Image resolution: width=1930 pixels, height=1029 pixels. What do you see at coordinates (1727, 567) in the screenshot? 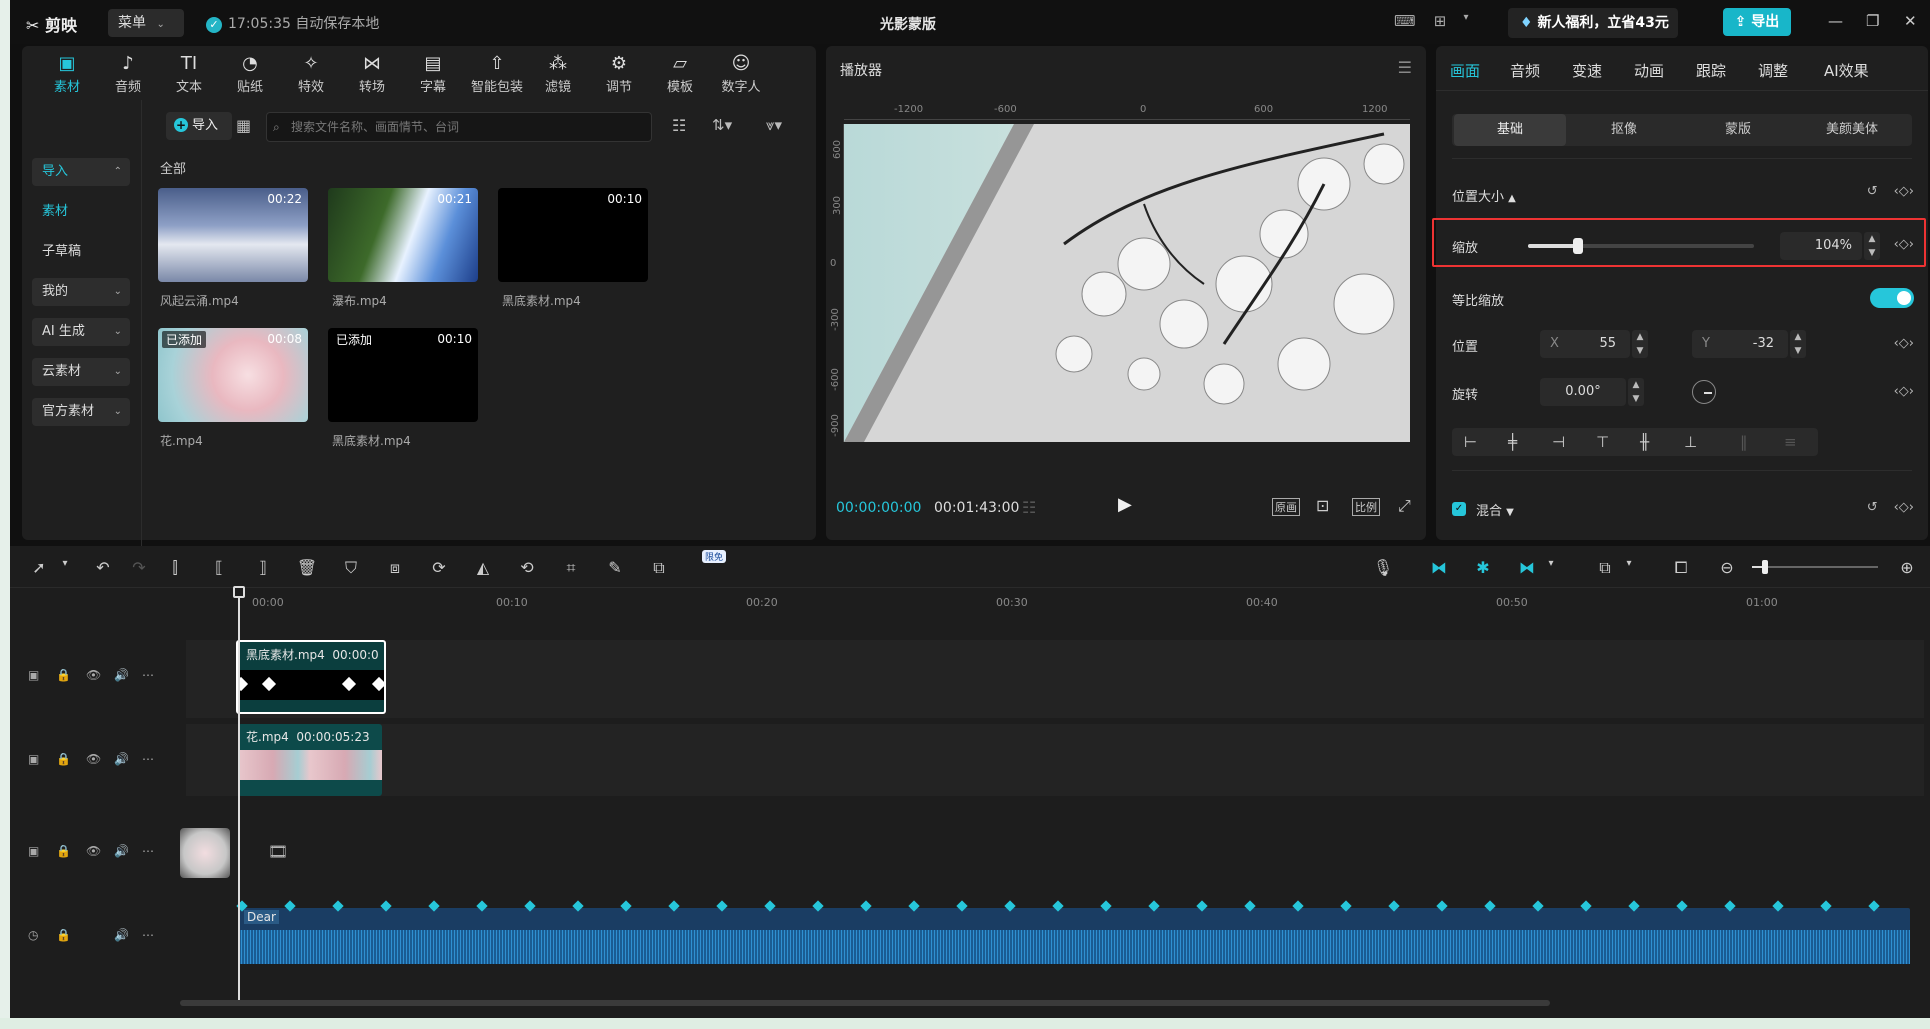
I see `zoom-out-icon: ⊖` at bounding box center [1727, 567].